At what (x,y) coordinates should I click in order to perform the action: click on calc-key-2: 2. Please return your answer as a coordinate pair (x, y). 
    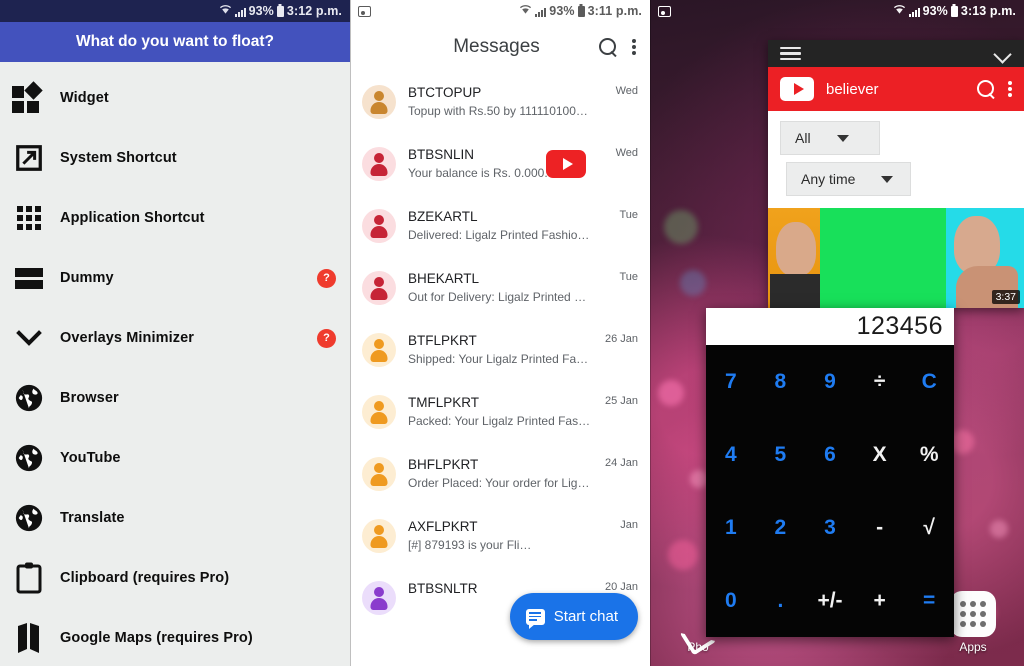
    Looking at the image, I should click on (781, 527).